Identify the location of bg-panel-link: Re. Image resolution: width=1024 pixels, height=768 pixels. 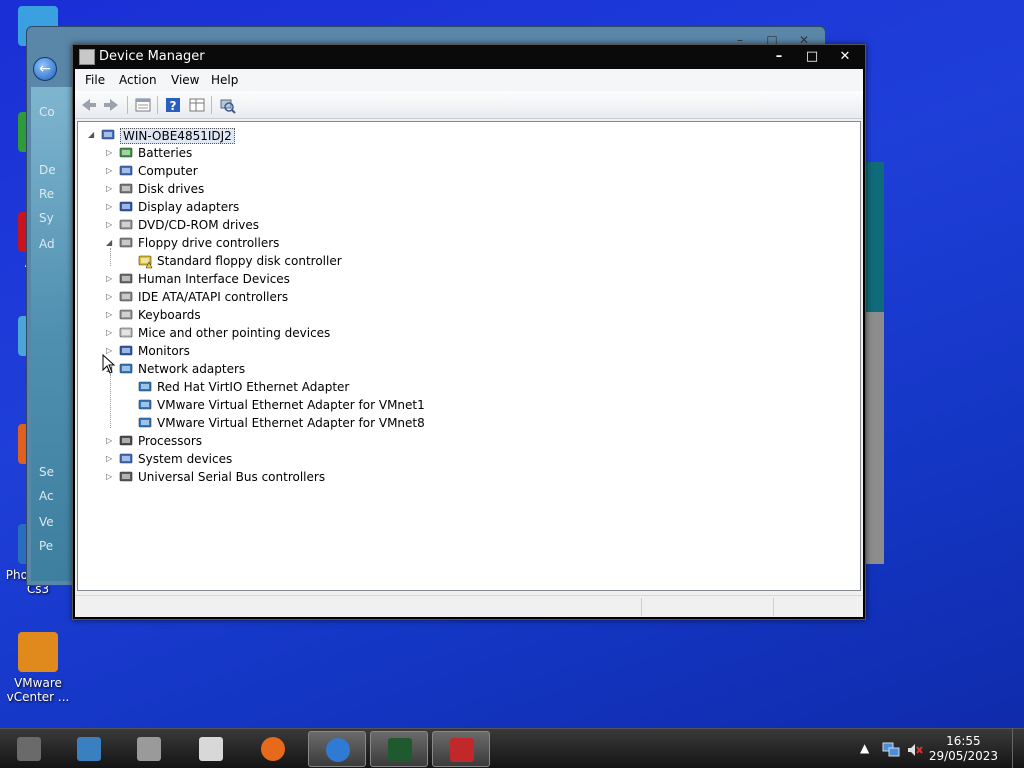
(56, 194).